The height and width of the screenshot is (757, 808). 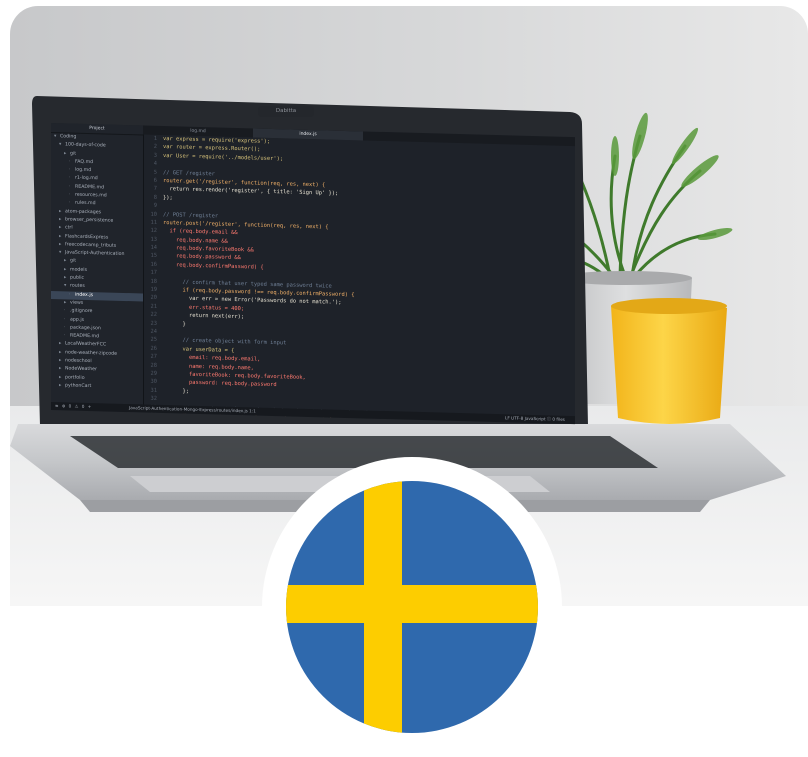 What do you see at coordinates (69, 228) in the screenshot?
I see `tree-label: ctrl` at bounding box center [69, 228].